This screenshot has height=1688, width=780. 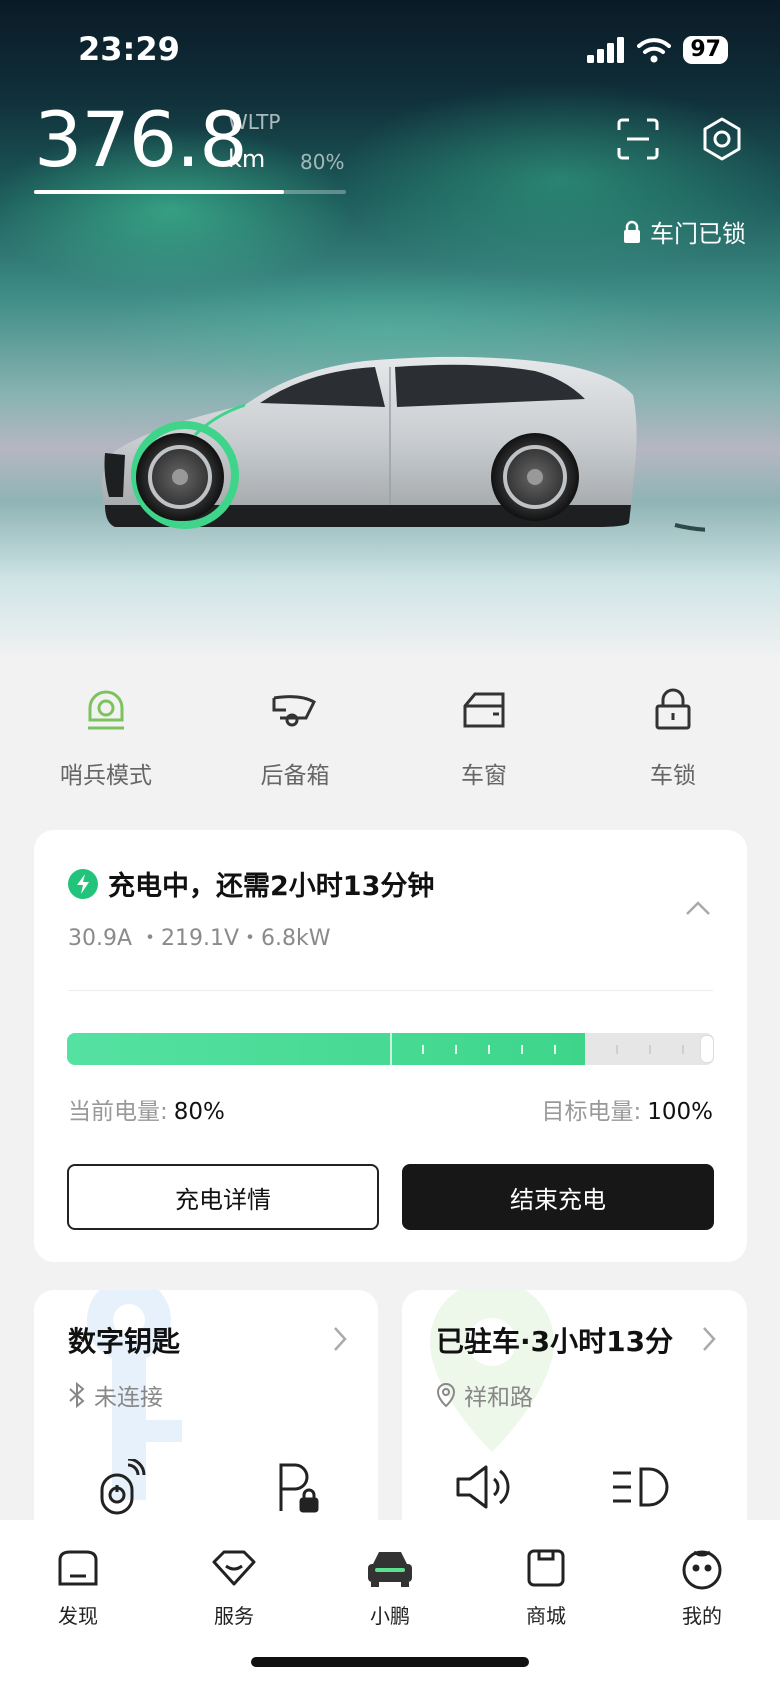 I want to click on current-battery: 当前电量: 80%, so click(x=146, y=1109).